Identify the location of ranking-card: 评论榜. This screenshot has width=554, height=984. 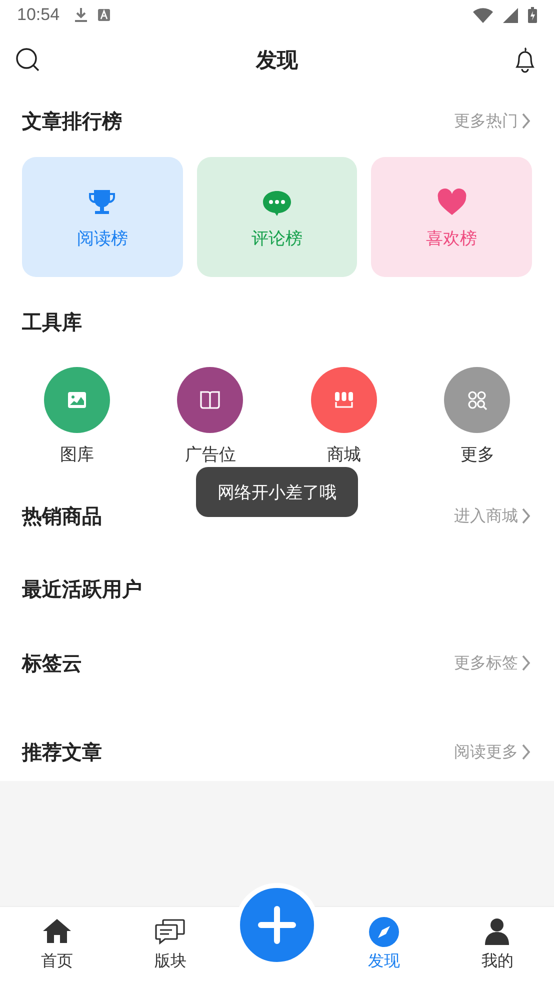
(277, 217).